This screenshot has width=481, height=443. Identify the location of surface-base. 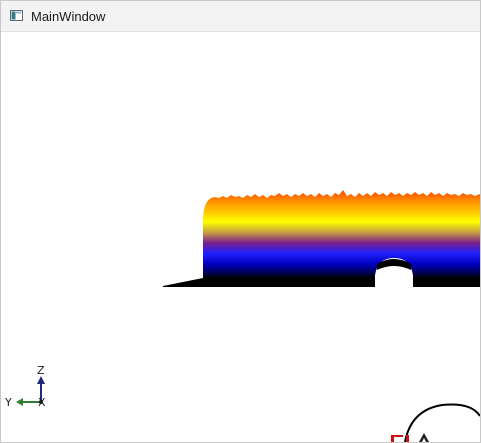
(321, 282).